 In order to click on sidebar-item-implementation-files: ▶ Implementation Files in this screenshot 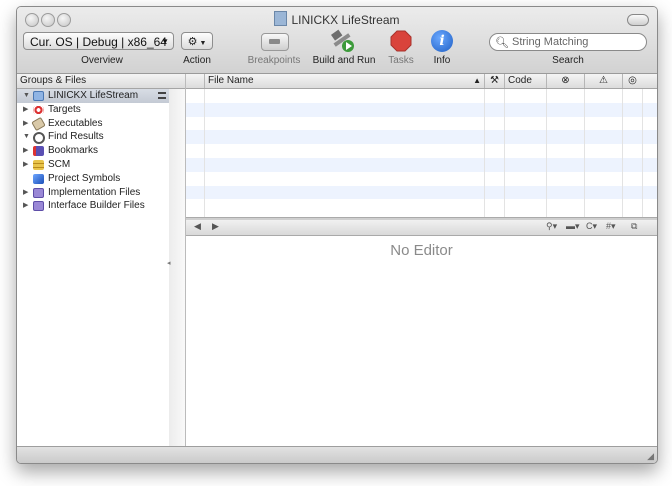, I will do `click(93, 193)`.